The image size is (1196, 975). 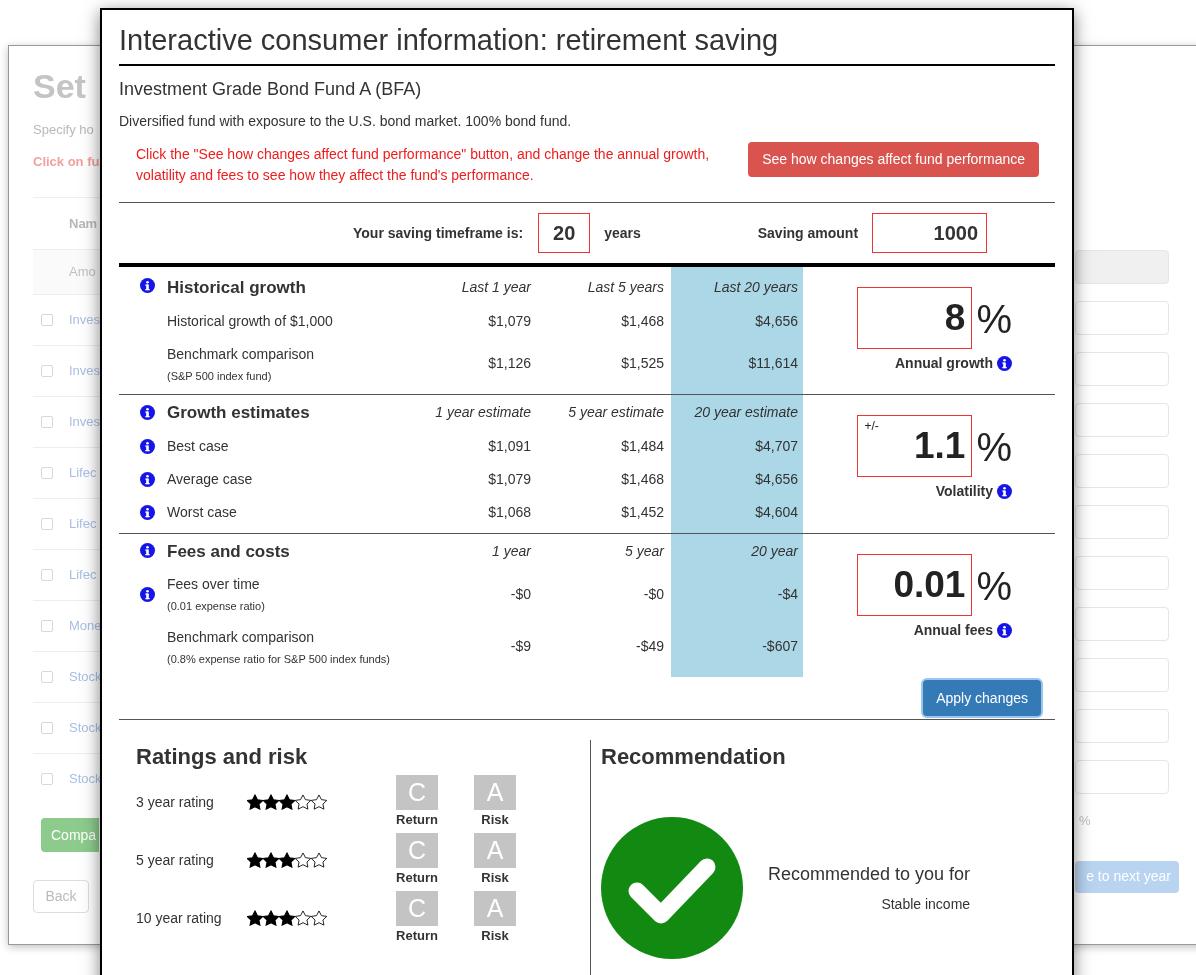 I want to click on grade-label: Return, so click(x=417, y=819).